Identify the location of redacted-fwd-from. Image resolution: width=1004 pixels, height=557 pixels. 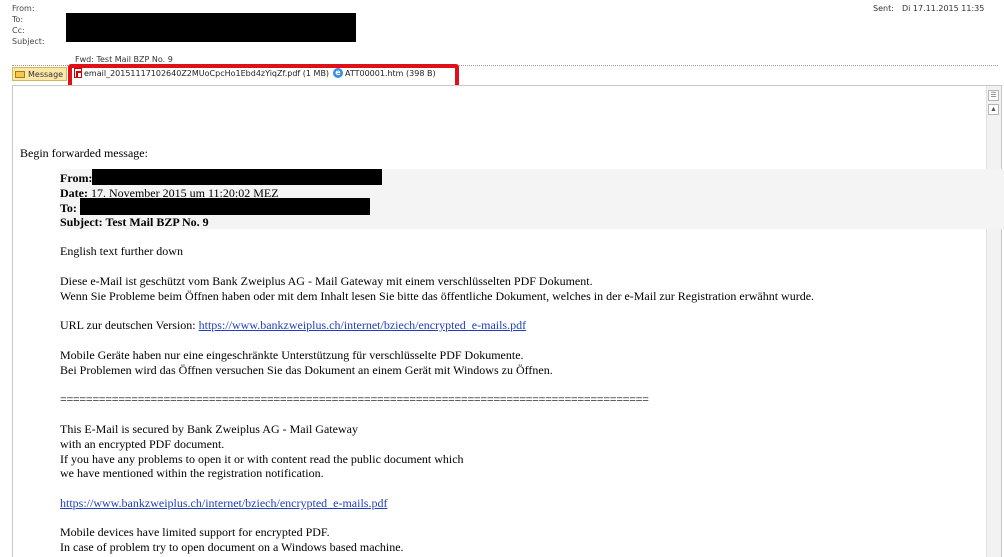
(237, 177).